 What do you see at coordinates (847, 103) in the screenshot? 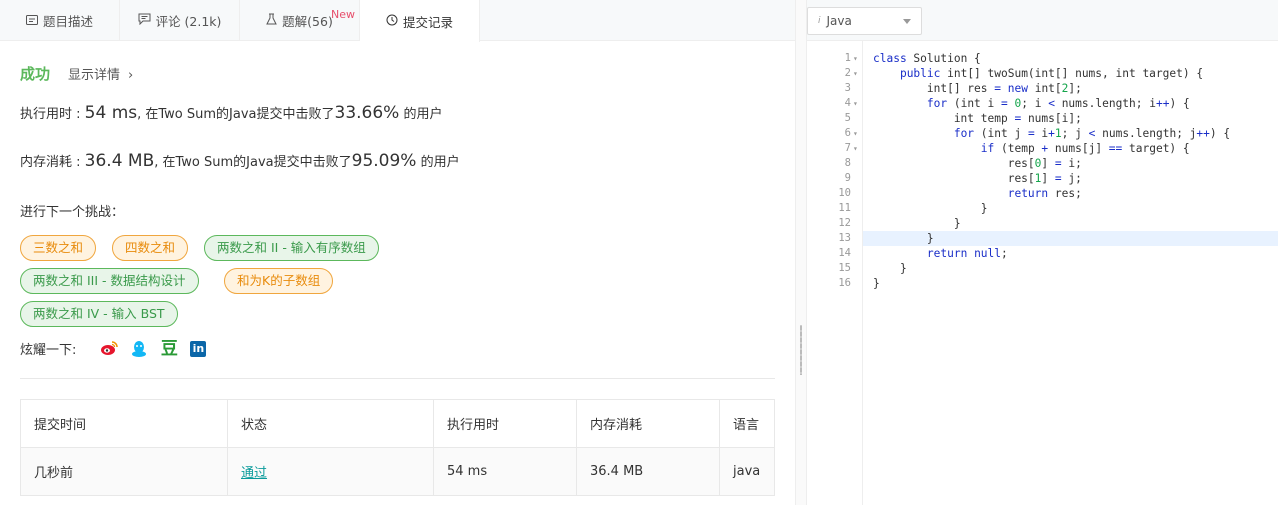
I see `line-number: 4` at bounding box center [847, 103].